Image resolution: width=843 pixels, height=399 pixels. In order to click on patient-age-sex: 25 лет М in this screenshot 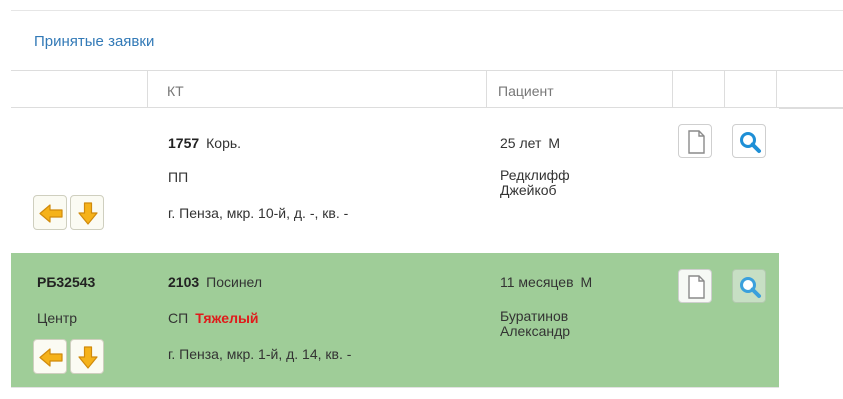, I will do `click(530, 143)`.